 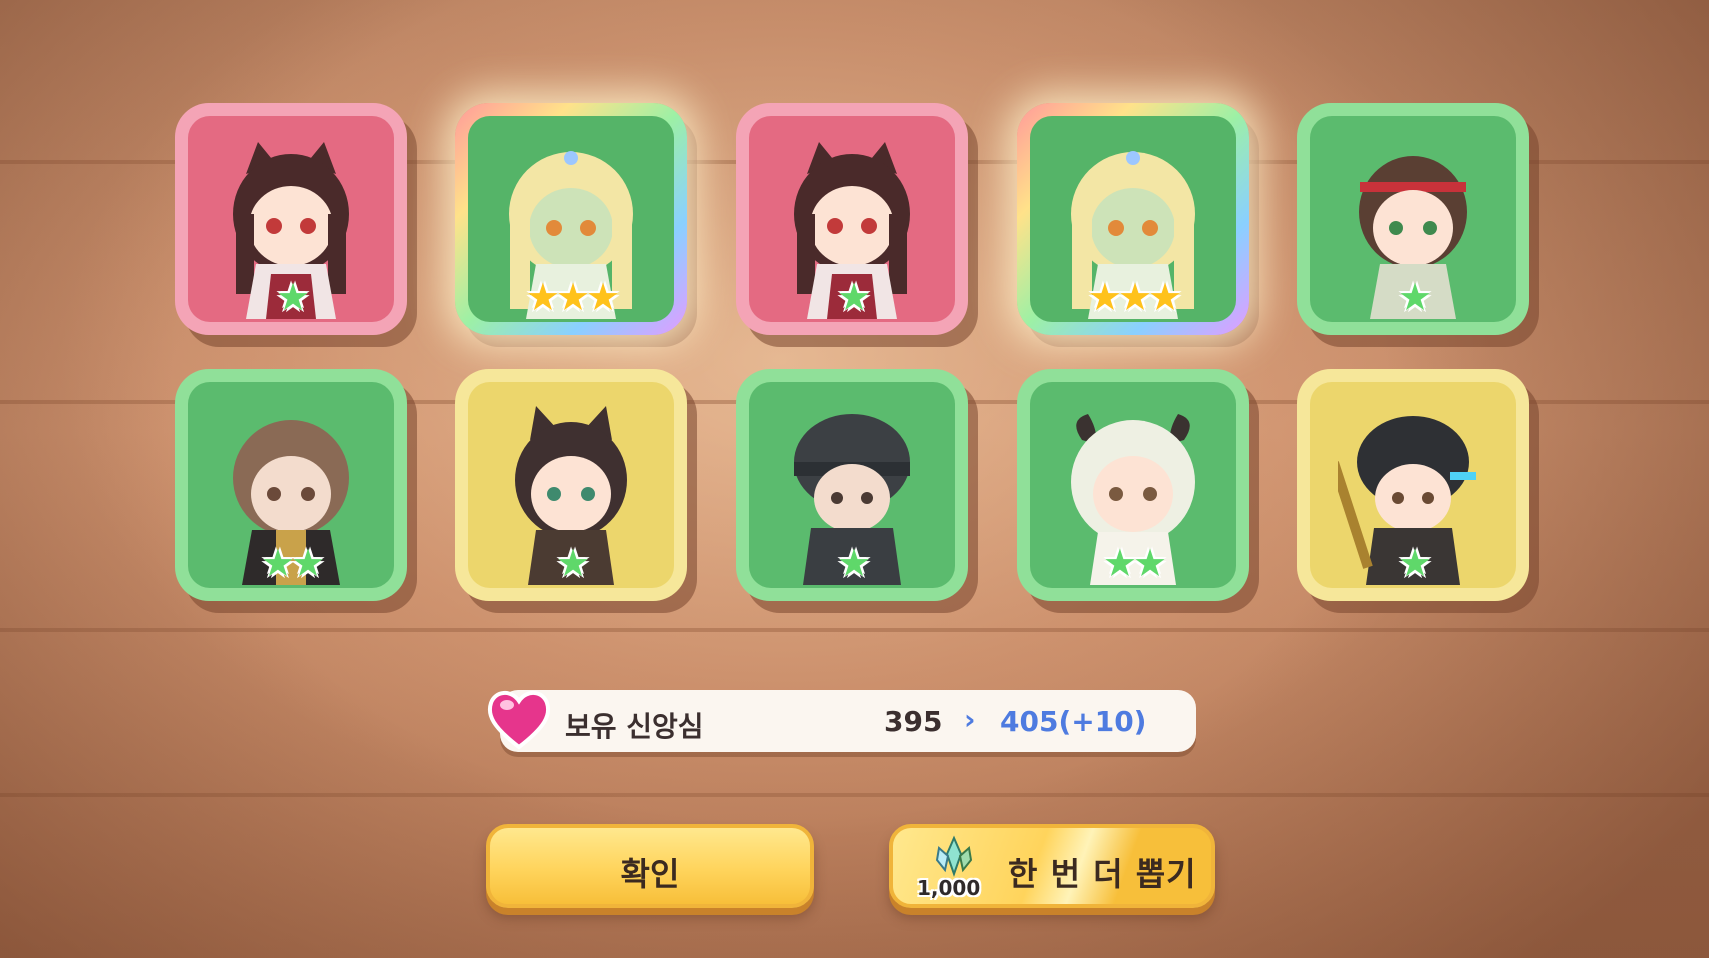 I want to click on result-card-6: ★★, so click(x=291, y=485).